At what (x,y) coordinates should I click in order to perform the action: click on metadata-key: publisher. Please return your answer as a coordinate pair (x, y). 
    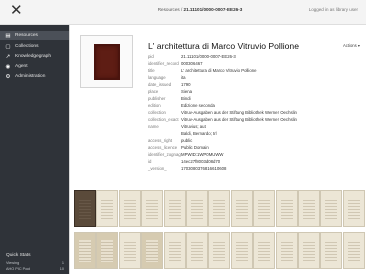
    Looking at the image, I should click on (157, 98).